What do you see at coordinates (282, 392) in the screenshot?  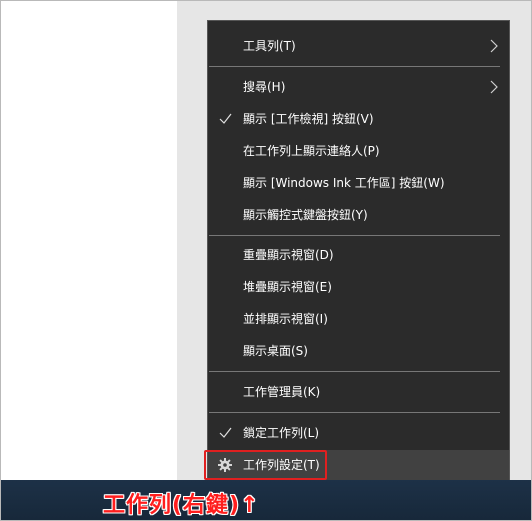 I see `menu-item-label: 工作管理員(K)` at bounding box center [282, 392].